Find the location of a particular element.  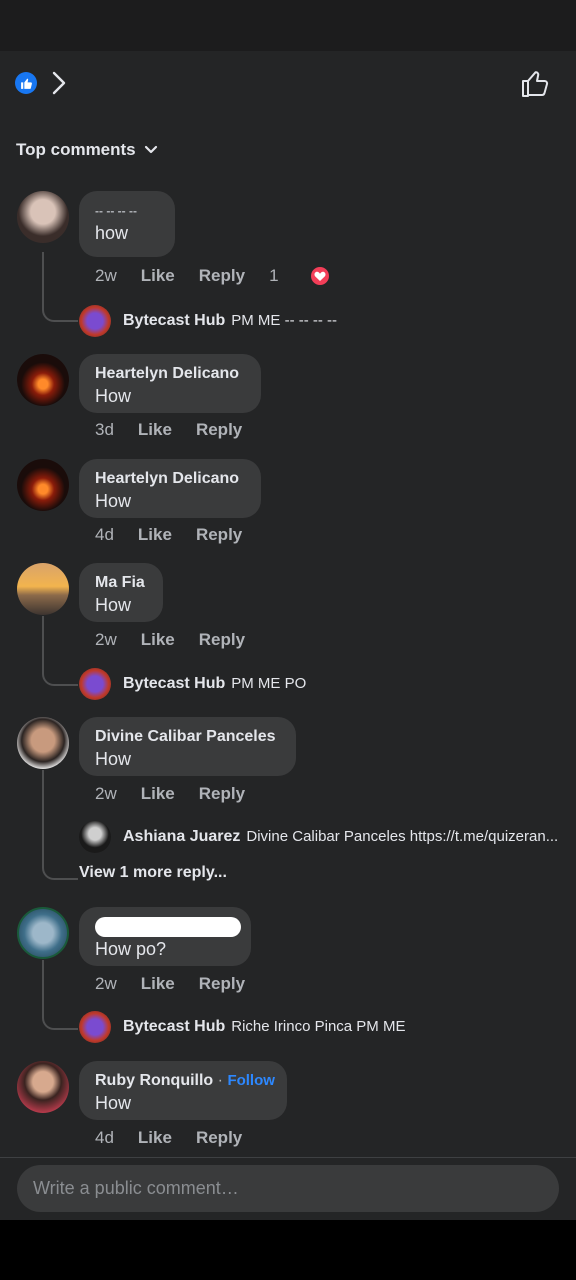

reply-item: Bytecast Hub PM ME -- -- -- -- is located at coordinates (319, 321).